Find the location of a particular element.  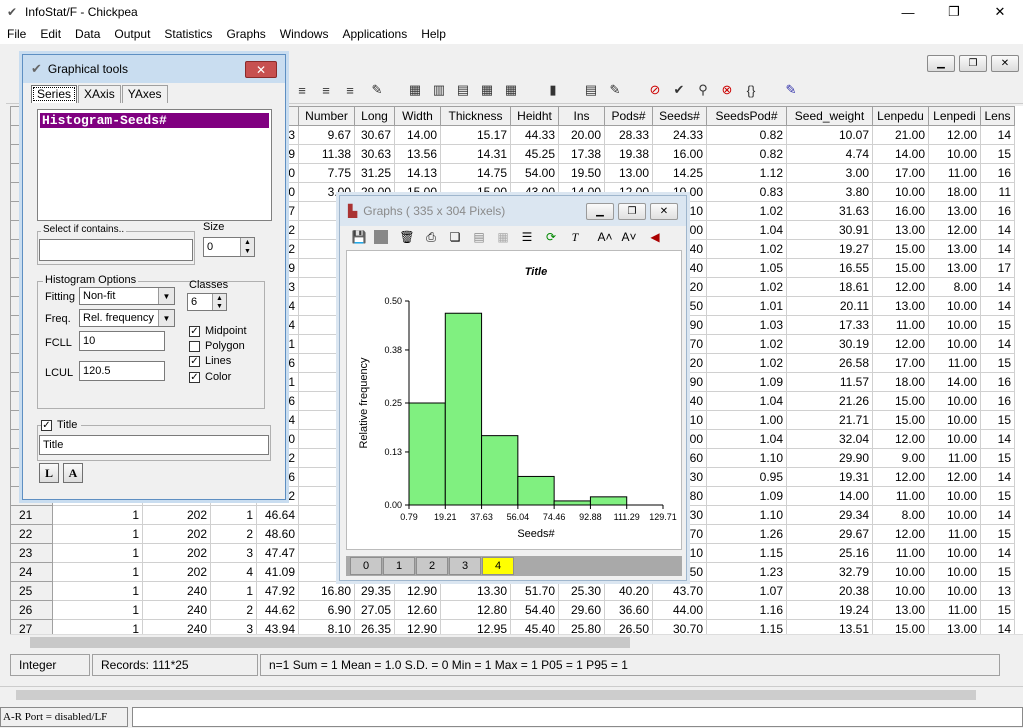

table-cell: 3.80 is located at coordinates (829, 192).